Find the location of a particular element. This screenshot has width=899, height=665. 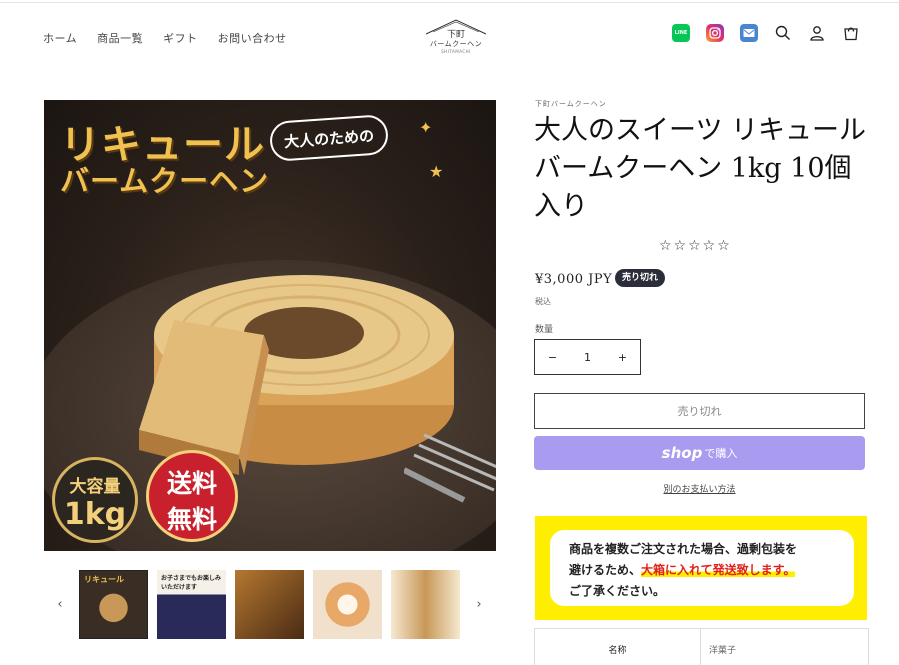

cart-icon is located at coordinates (851, 33).